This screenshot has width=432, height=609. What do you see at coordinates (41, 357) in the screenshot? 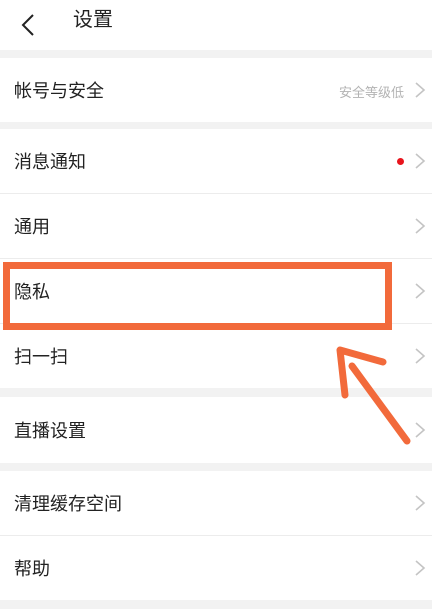
I see `menu-item-label: 扫一扫` at bounding box center [41, 357].